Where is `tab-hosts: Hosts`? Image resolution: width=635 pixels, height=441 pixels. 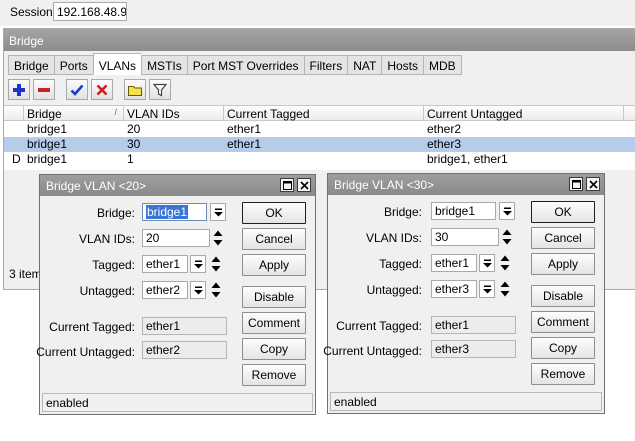 tab-hosts: Hosts is located at coordinates (402, 65).